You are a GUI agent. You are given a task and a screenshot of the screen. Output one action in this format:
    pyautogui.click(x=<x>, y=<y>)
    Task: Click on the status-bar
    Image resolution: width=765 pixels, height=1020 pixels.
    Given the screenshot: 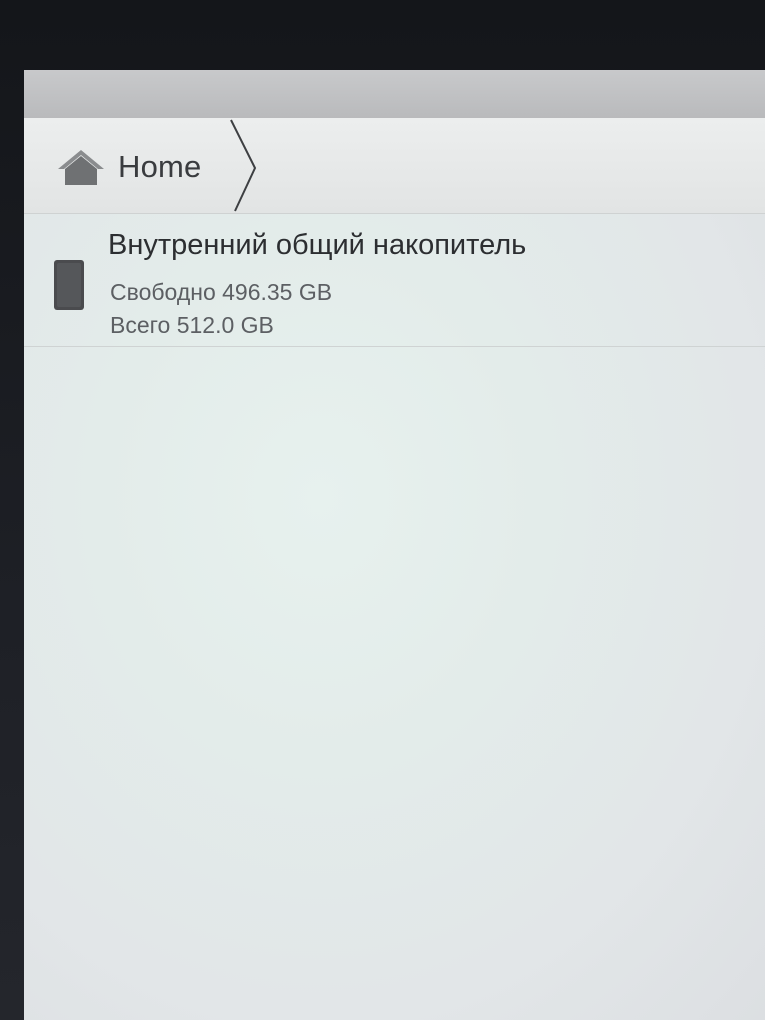 What is the action you would take?
    pyautogui.click(x=394, y=94)
    